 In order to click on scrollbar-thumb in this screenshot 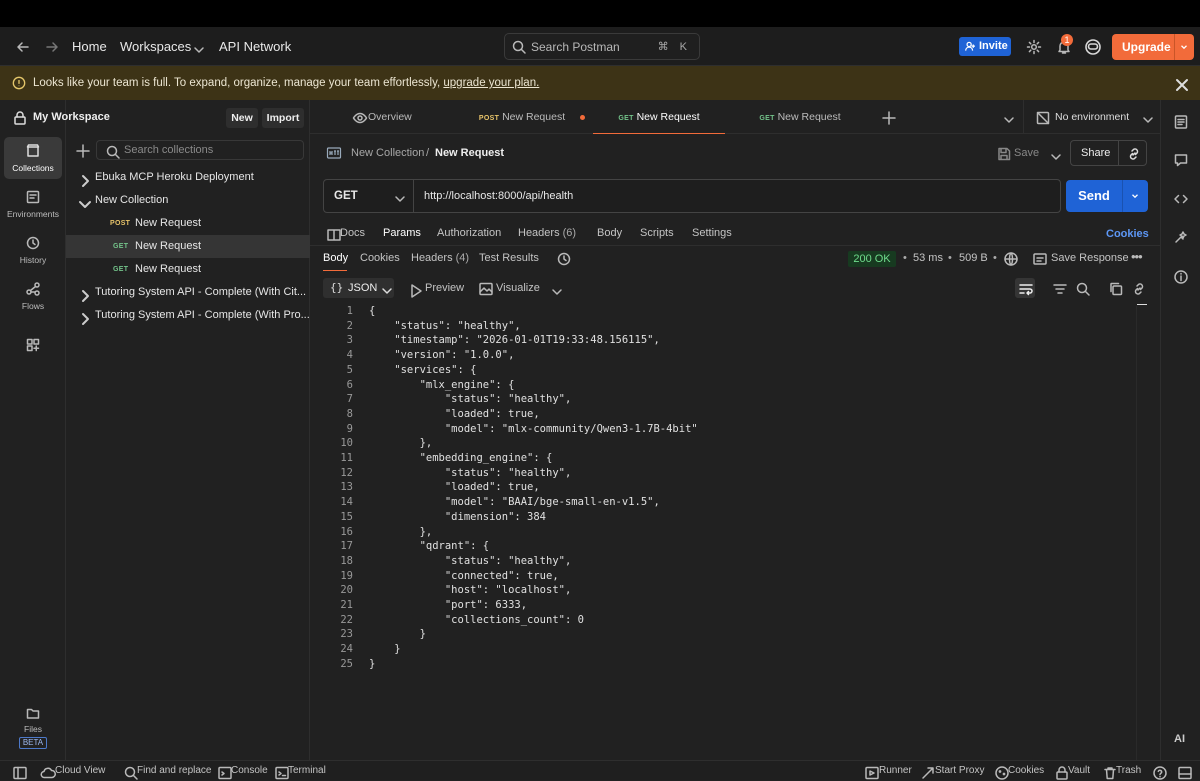, I will do `click(1142, 304)`.